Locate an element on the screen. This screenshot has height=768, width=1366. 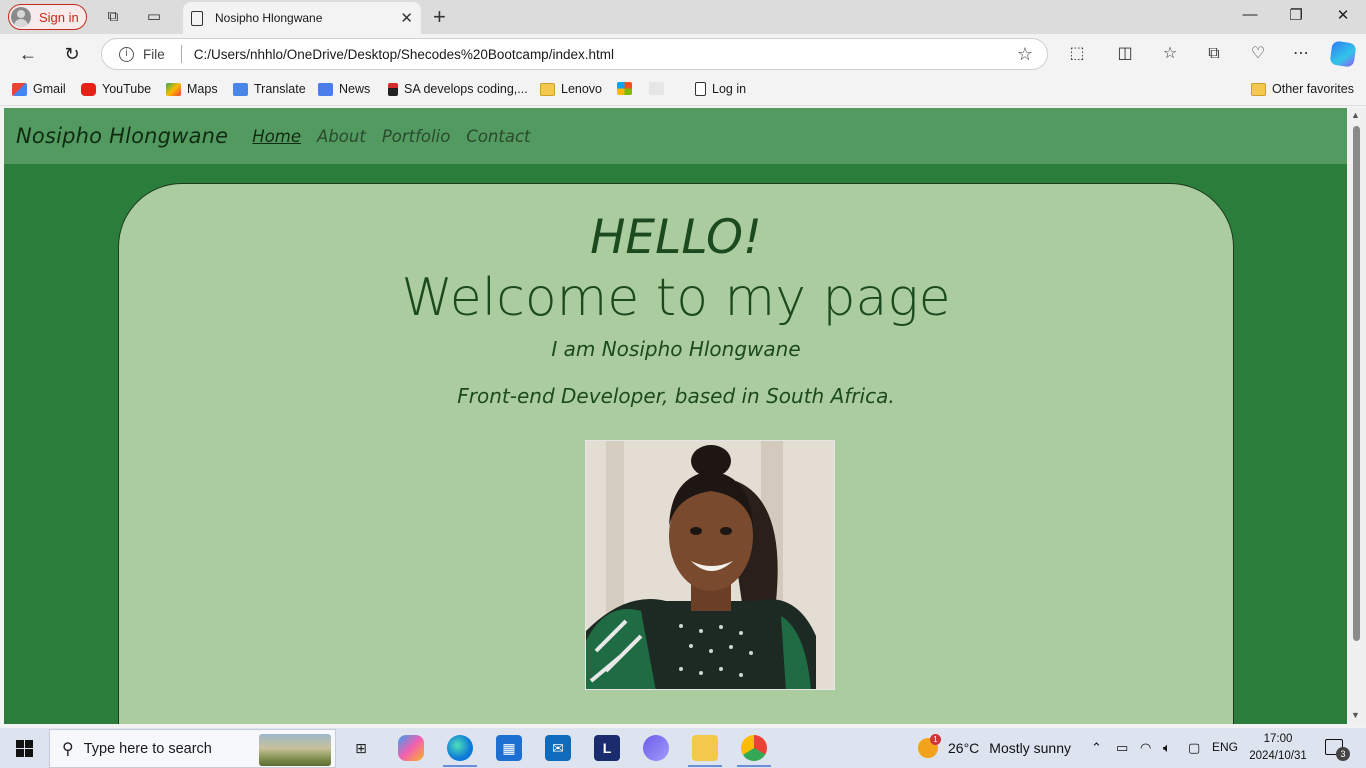
bookmark-label: Other favorites is located at coordinates (1313, 89).